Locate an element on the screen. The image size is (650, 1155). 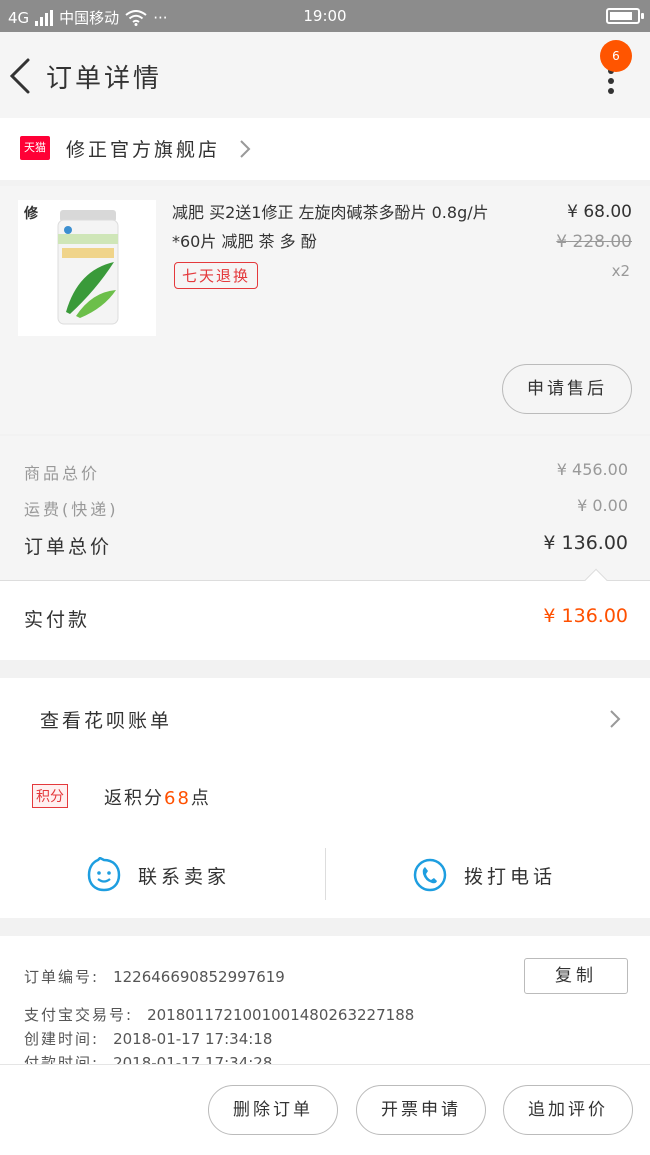
subtotal-row: 商品总价 ¥ 456.00 is located at coordinates (326, 472).